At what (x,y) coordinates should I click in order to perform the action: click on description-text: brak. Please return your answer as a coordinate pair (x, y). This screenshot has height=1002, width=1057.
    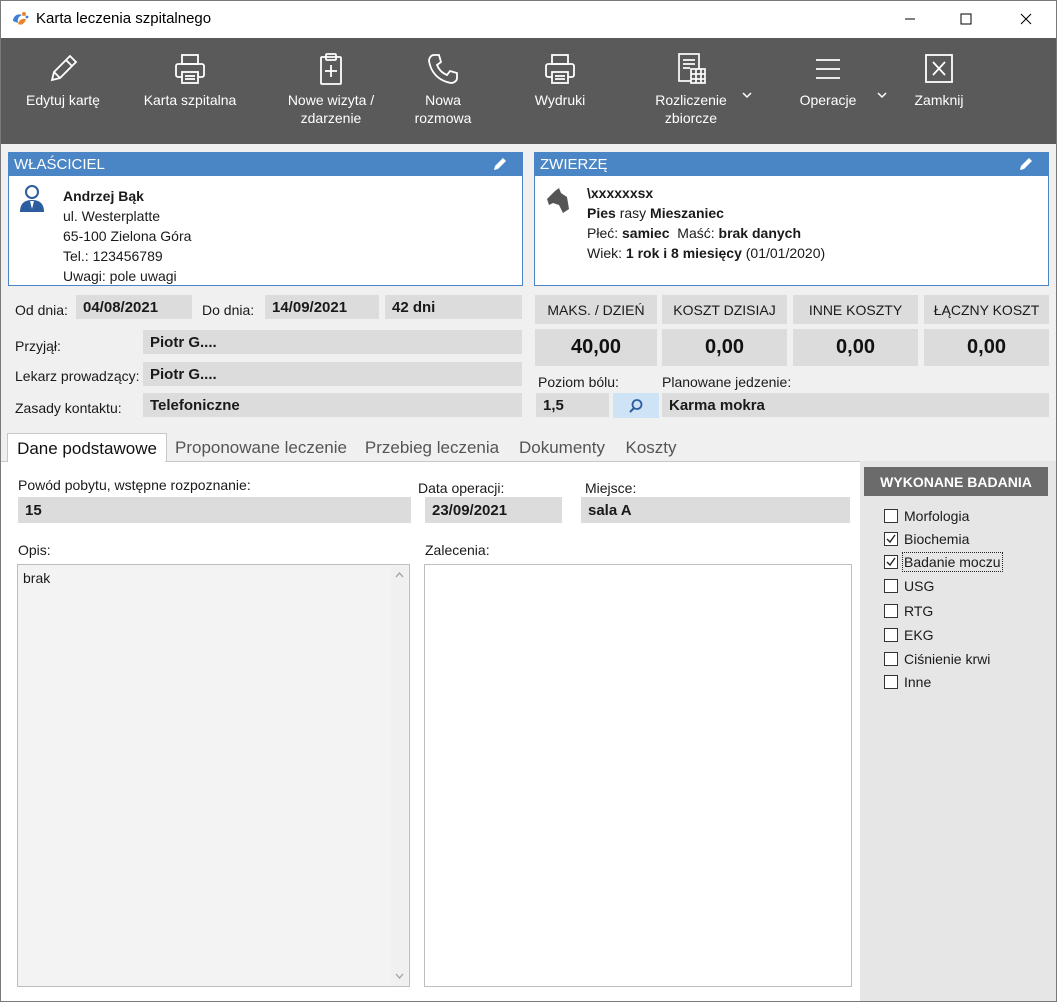
    Looking at the image, I should click on (37, 578).